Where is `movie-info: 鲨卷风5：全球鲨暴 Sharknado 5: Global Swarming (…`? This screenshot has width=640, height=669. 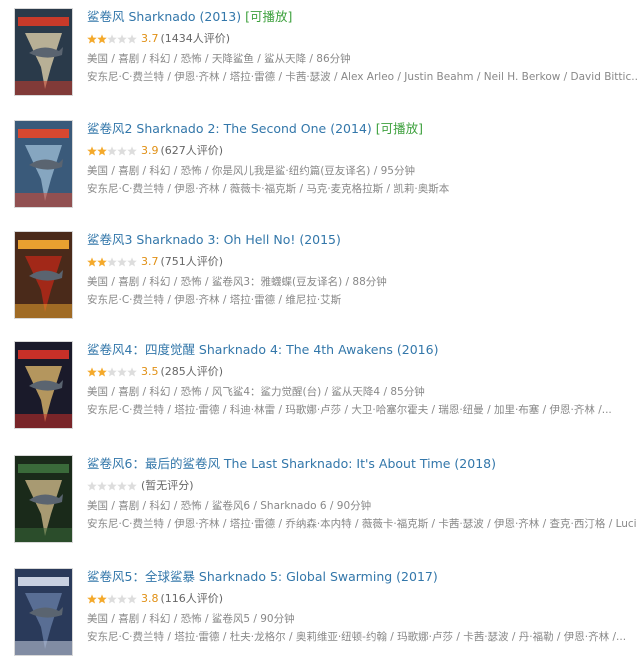 movie-info: 鲨卷风5：全球鲨暴 Sharknado 5: Global Swarming (… is located at coordinates (363, 607).